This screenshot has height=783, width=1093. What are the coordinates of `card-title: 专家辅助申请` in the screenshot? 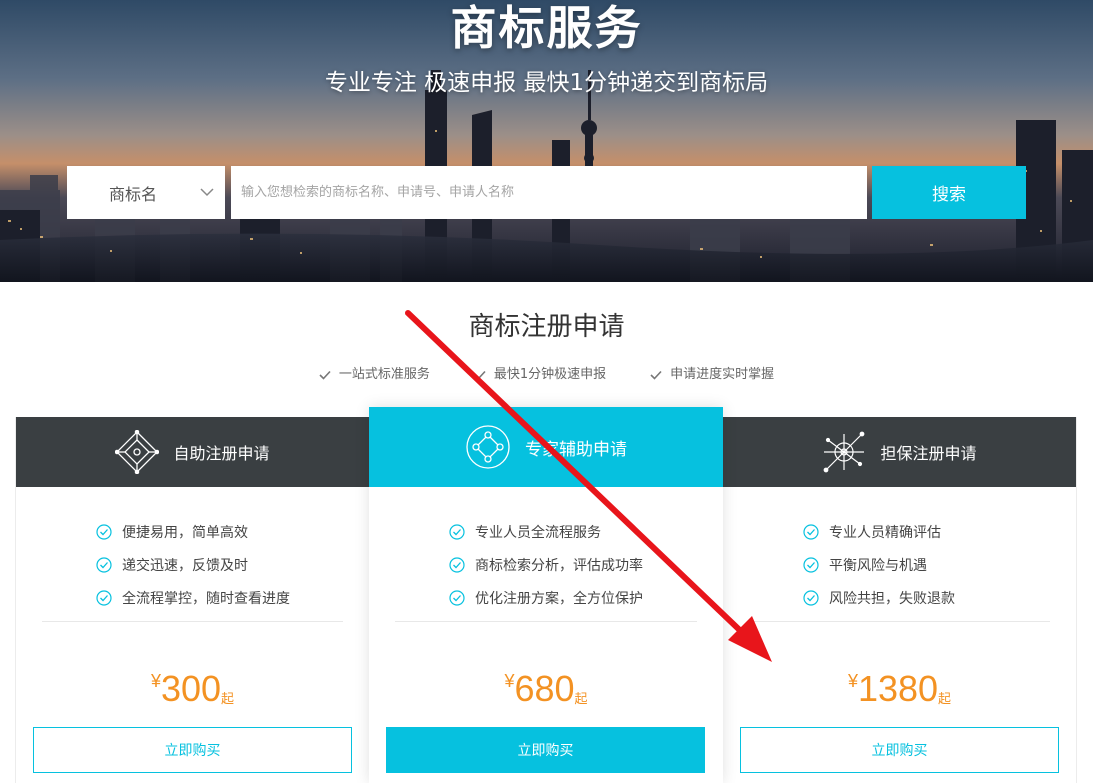 It's located at (576, 449).